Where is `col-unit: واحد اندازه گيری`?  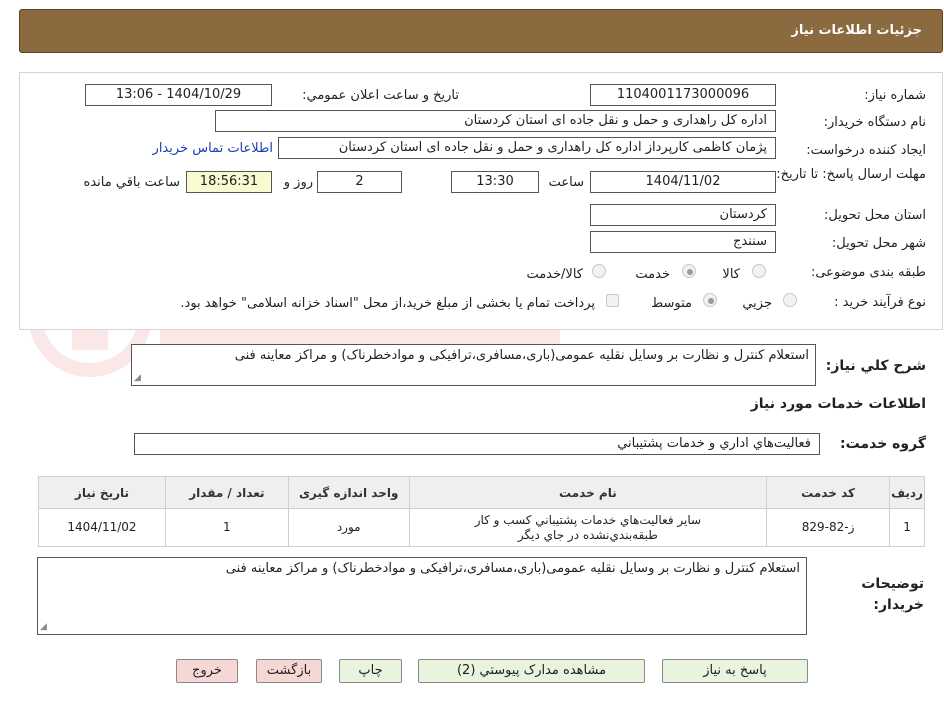 col-unit: واحد اندازه گيری is located at coordinates (348, 492).